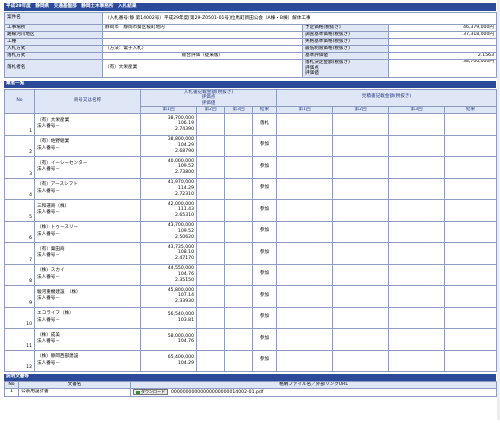  Describe the element at coordinates (250, 7) in the screenshot. I see `page-title: 平成29年度 静岡県 交通基盤部 静岡土木事務所 入札結果` at that location.